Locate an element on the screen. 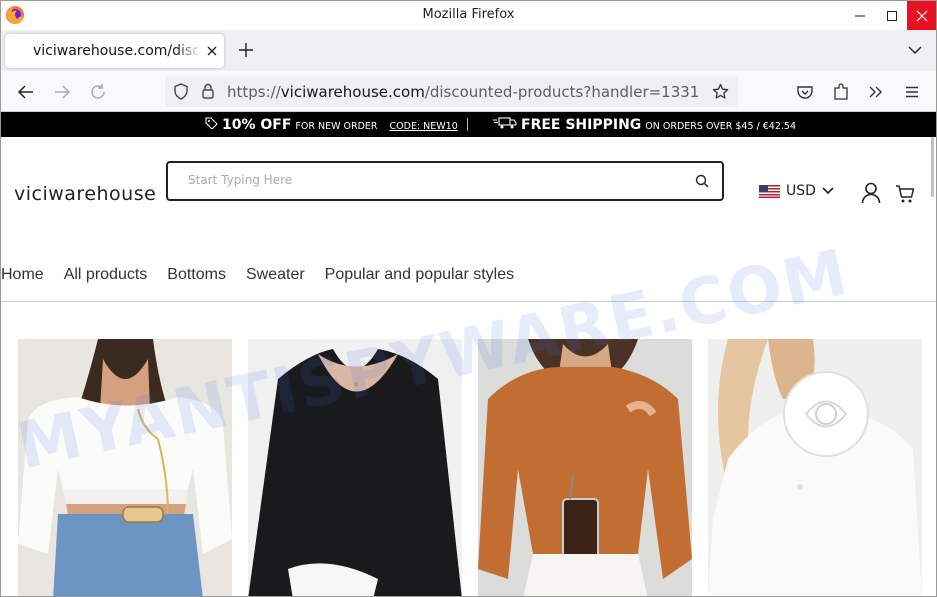 The height and width of the screenshot is (597, 937). discount-subtext: FOR NEW ORDER is located at coordinates (336, 126).